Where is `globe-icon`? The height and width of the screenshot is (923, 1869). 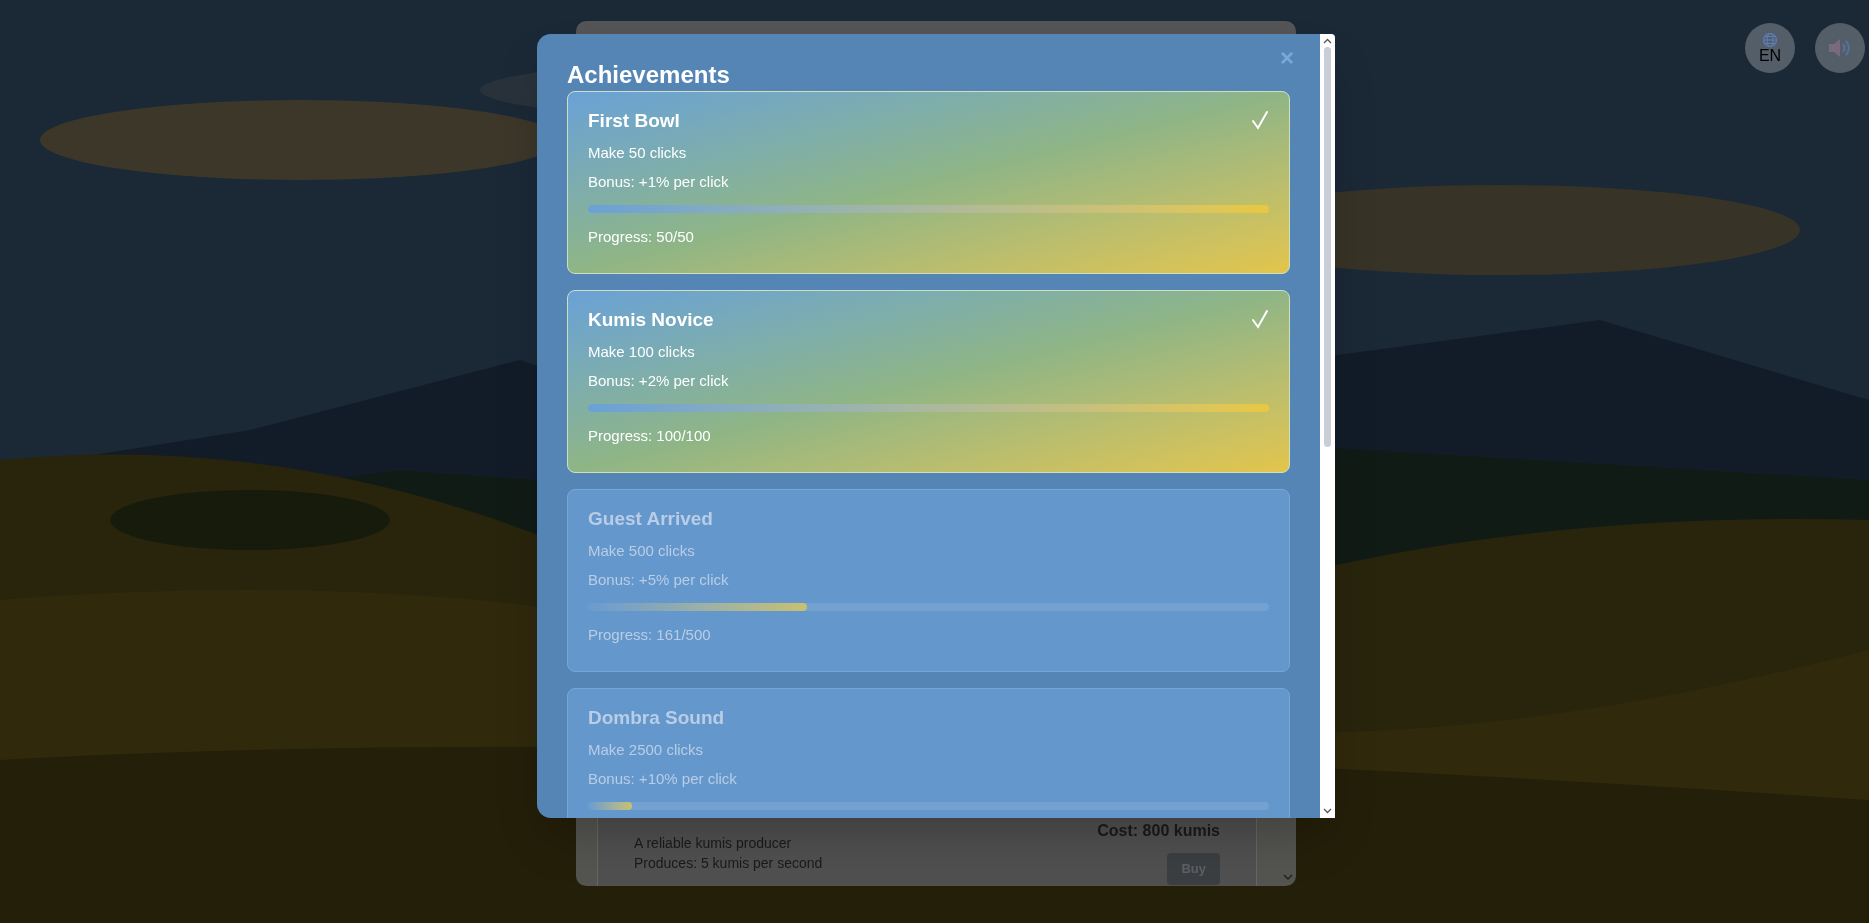 globe-icon is located at coordinates (1770, 40).